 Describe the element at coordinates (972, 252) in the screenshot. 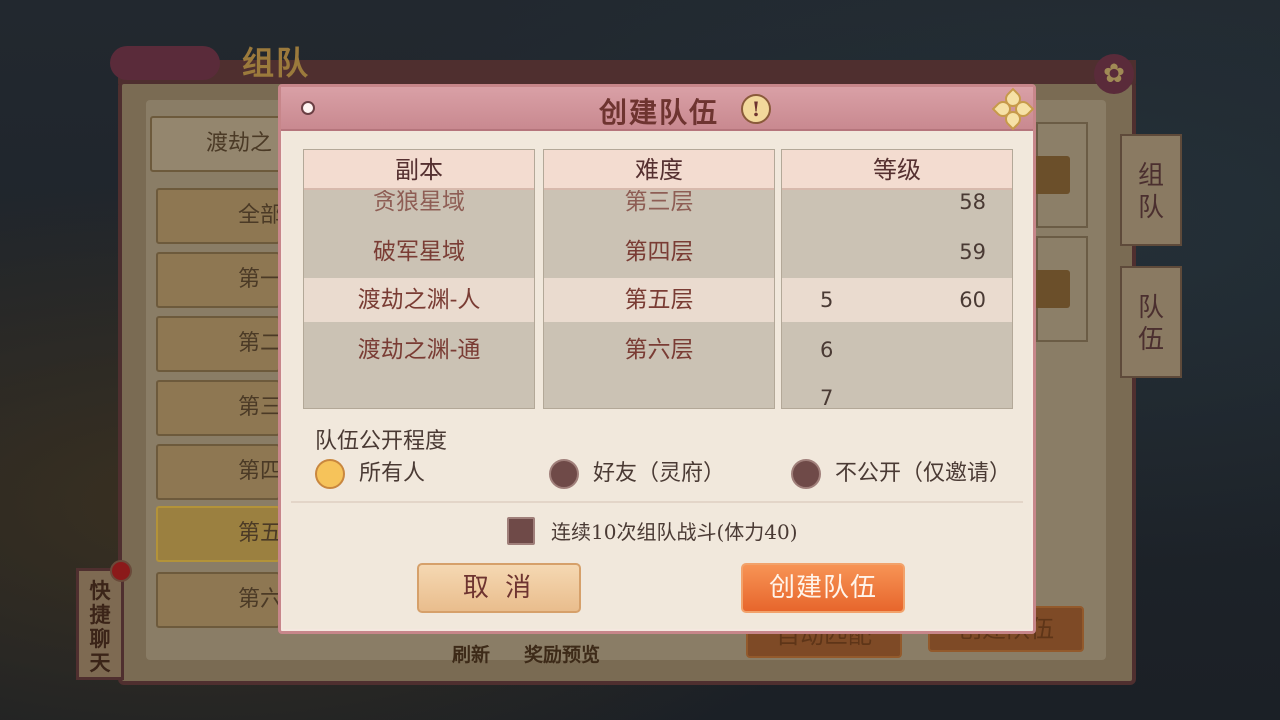

I see `level-max-option: 59` at that location.